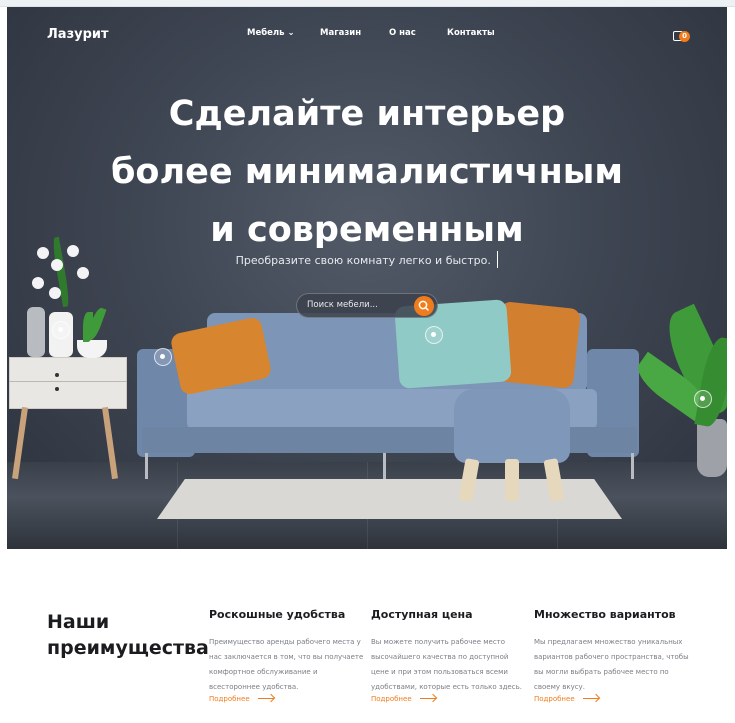  I want to click on nav-item-furniture: Мебель ⌄, so click(271, 33).